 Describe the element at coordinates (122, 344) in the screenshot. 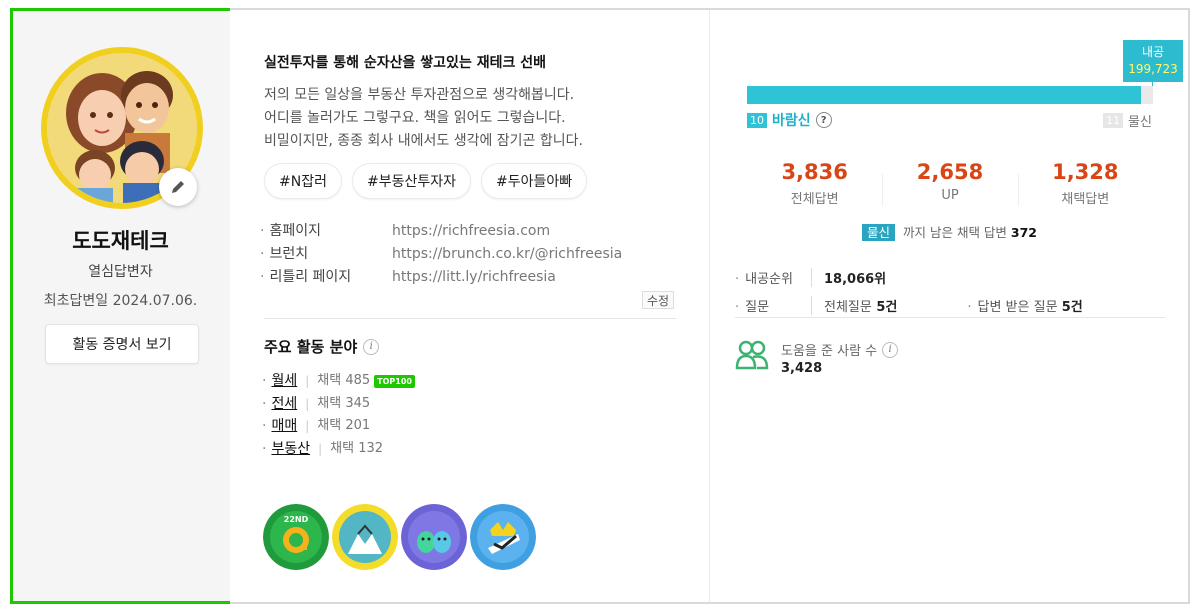

I see `view-certificate-button: 활동 증명서 보기` at that location.